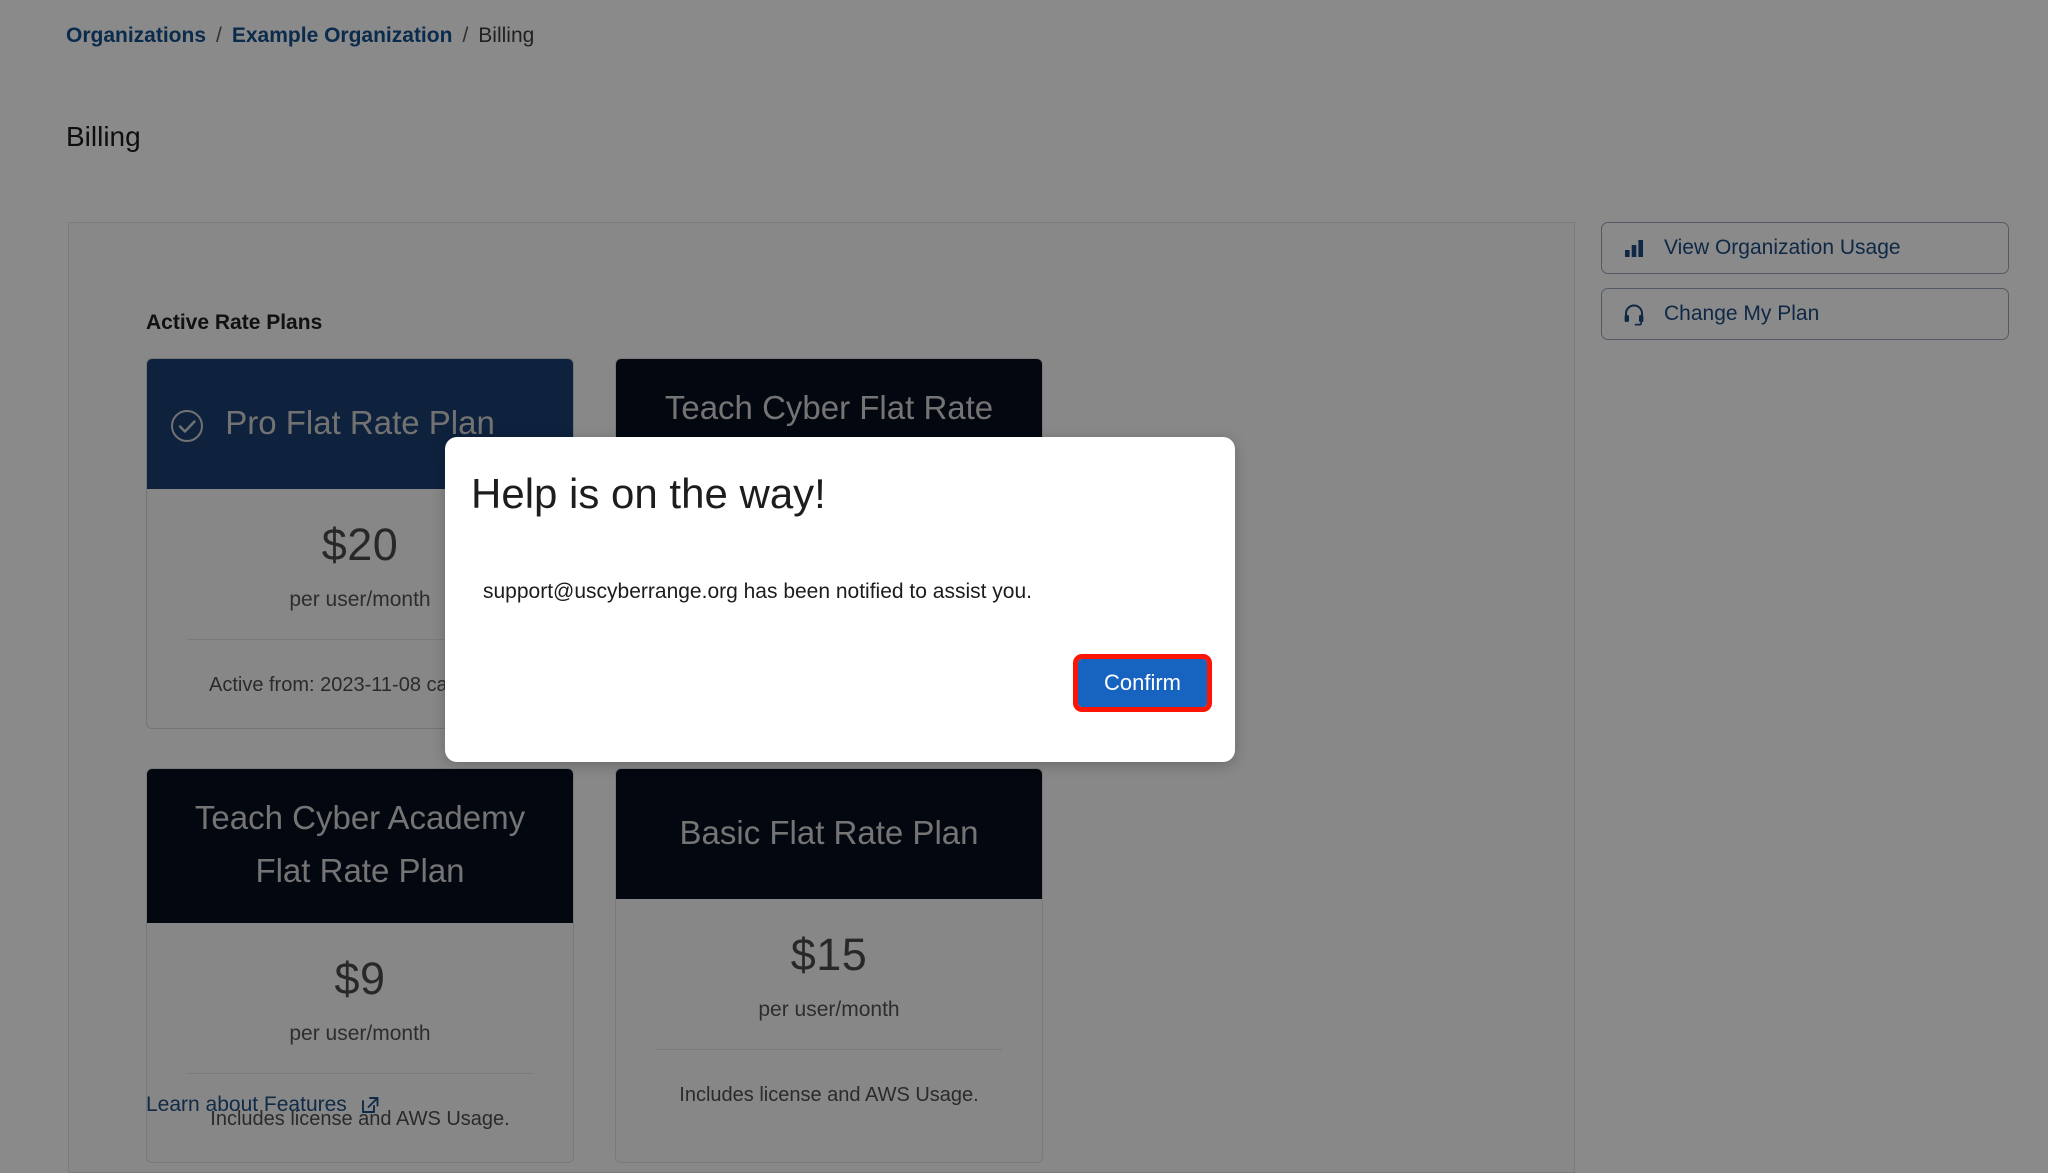 The height and width of the screenshot is (1173, 2048). What do you see at coordinates (648, 493) in the screenshot?
I see `dialog-title: Help is on the way!` at bounding box center [648, 493].